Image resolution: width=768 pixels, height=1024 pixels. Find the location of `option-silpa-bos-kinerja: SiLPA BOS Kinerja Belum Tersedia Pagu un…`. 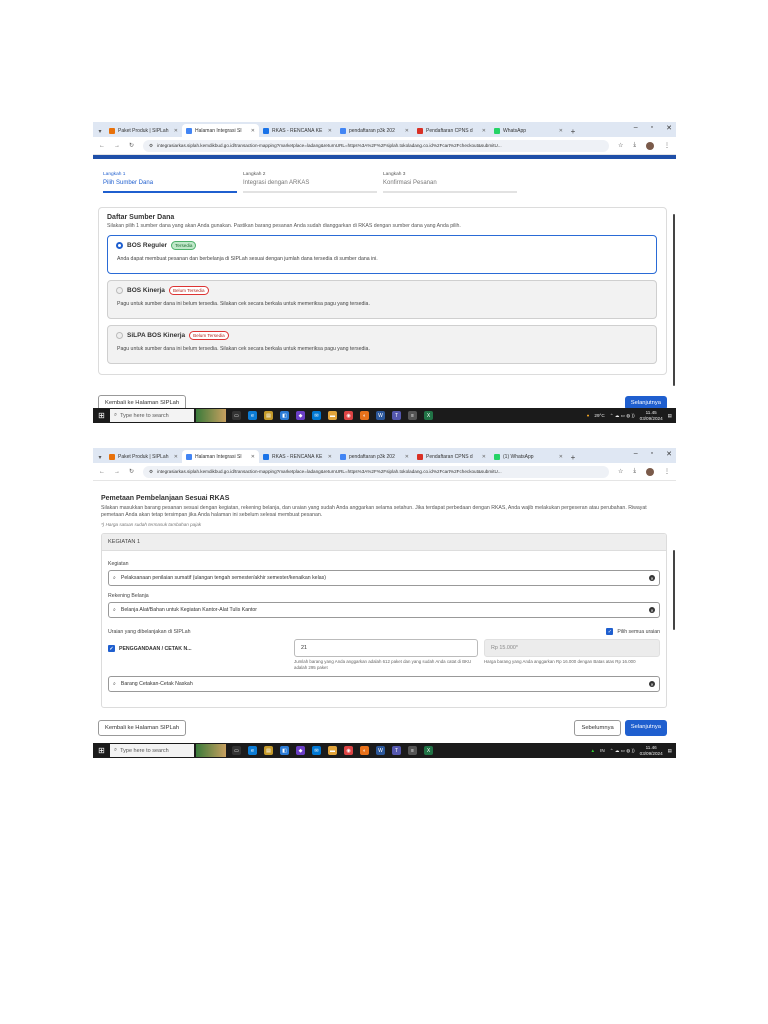

option-silpa-bos-kinerja: SiLPA BOS Kinerja Belum Tersedia Pagu un… is located at coordinates (382, 344).